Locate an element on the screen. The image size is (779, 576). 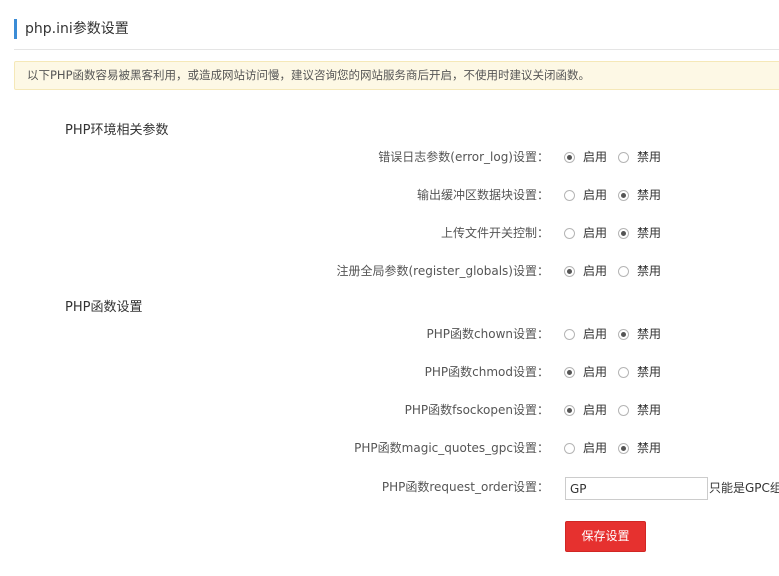
setting-label: 注册全局参数(register_globals)设置： is located at coordinates (443, 271).